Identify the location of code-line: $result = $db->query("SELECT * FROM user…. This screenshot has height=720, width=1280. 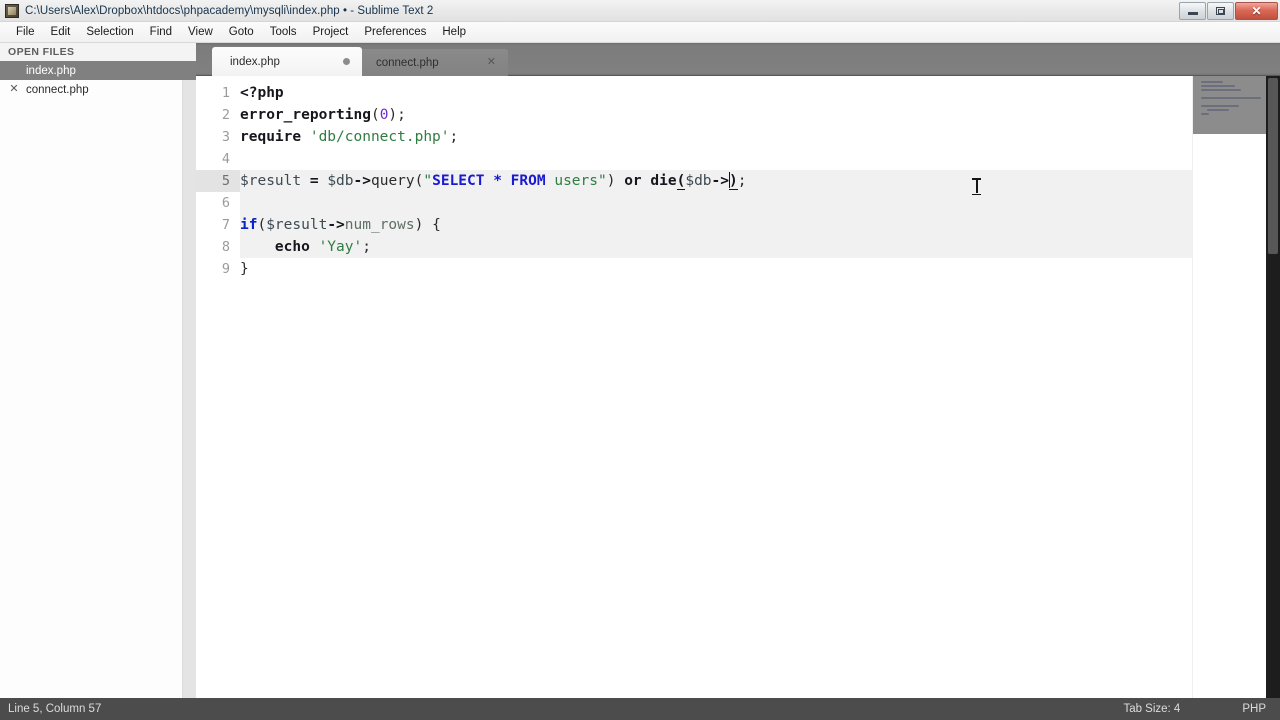
(716, 181).